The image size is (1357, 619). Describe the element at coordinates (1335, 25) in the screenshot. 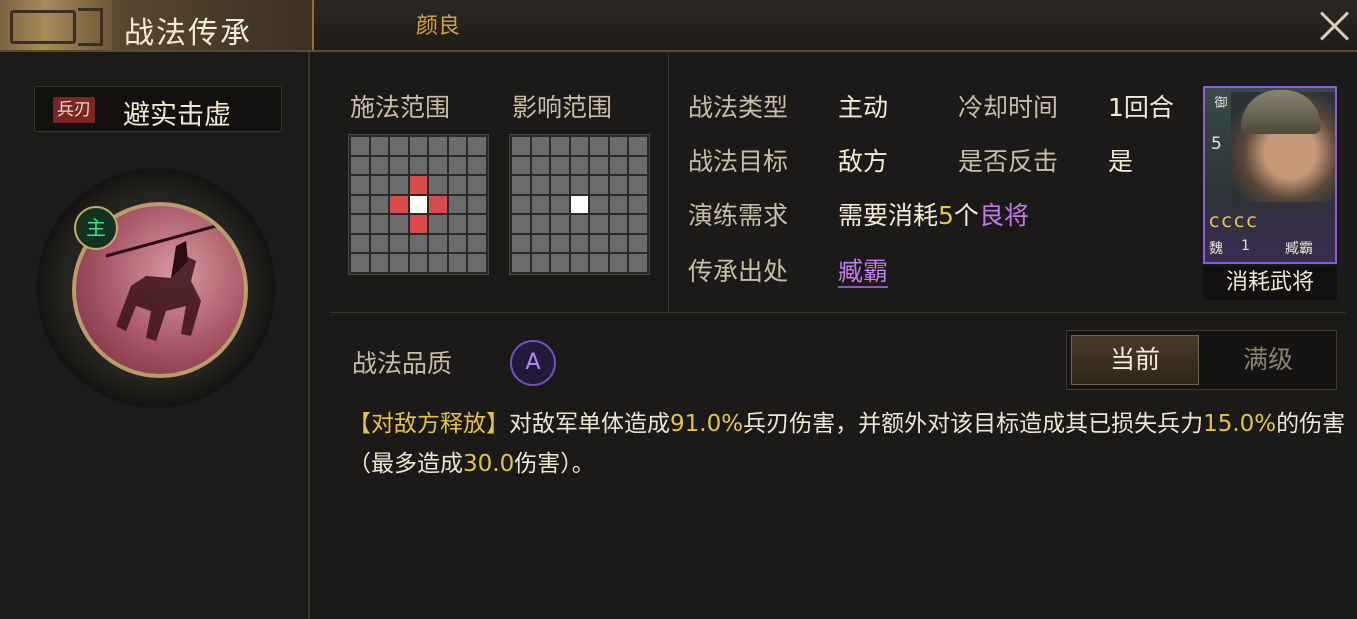

I see `close-icon` at that location.